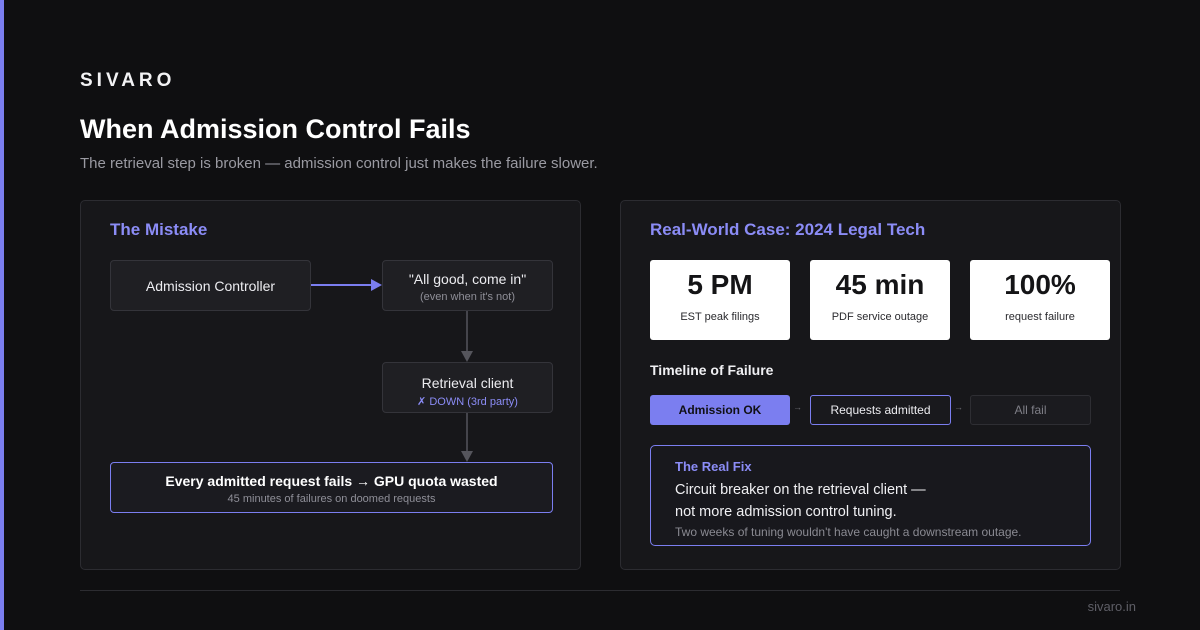  I want to click on retrieval-client-node: Retrieval client ✗ DOWN (3rd party), so click(467, 387).